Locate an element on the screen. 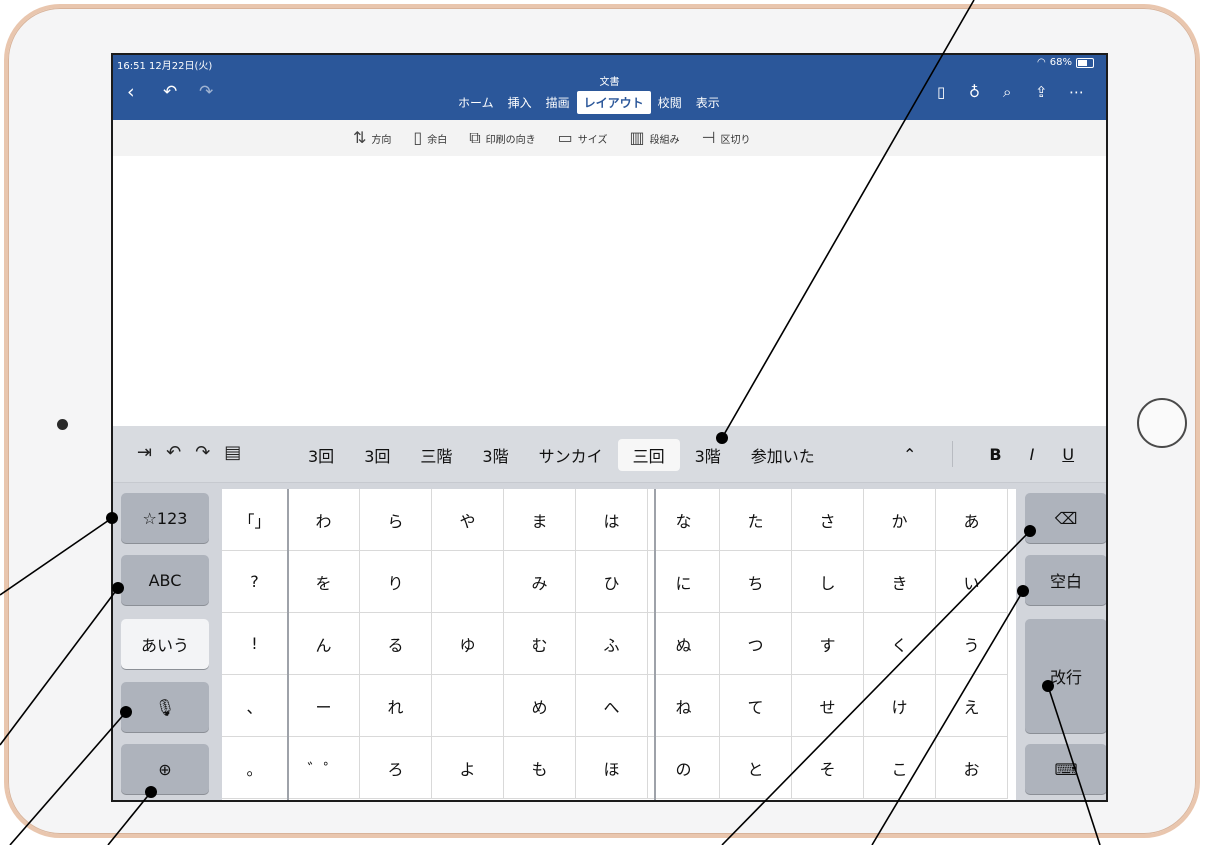 This screenshot has height=845, width=1206. kana-key: る is located at coordinates (396, 644).